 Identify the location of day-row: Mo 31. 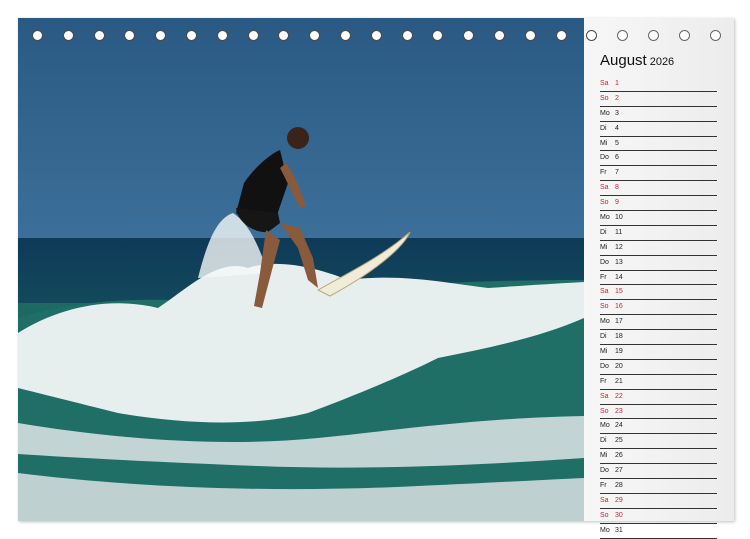
(658, 531).